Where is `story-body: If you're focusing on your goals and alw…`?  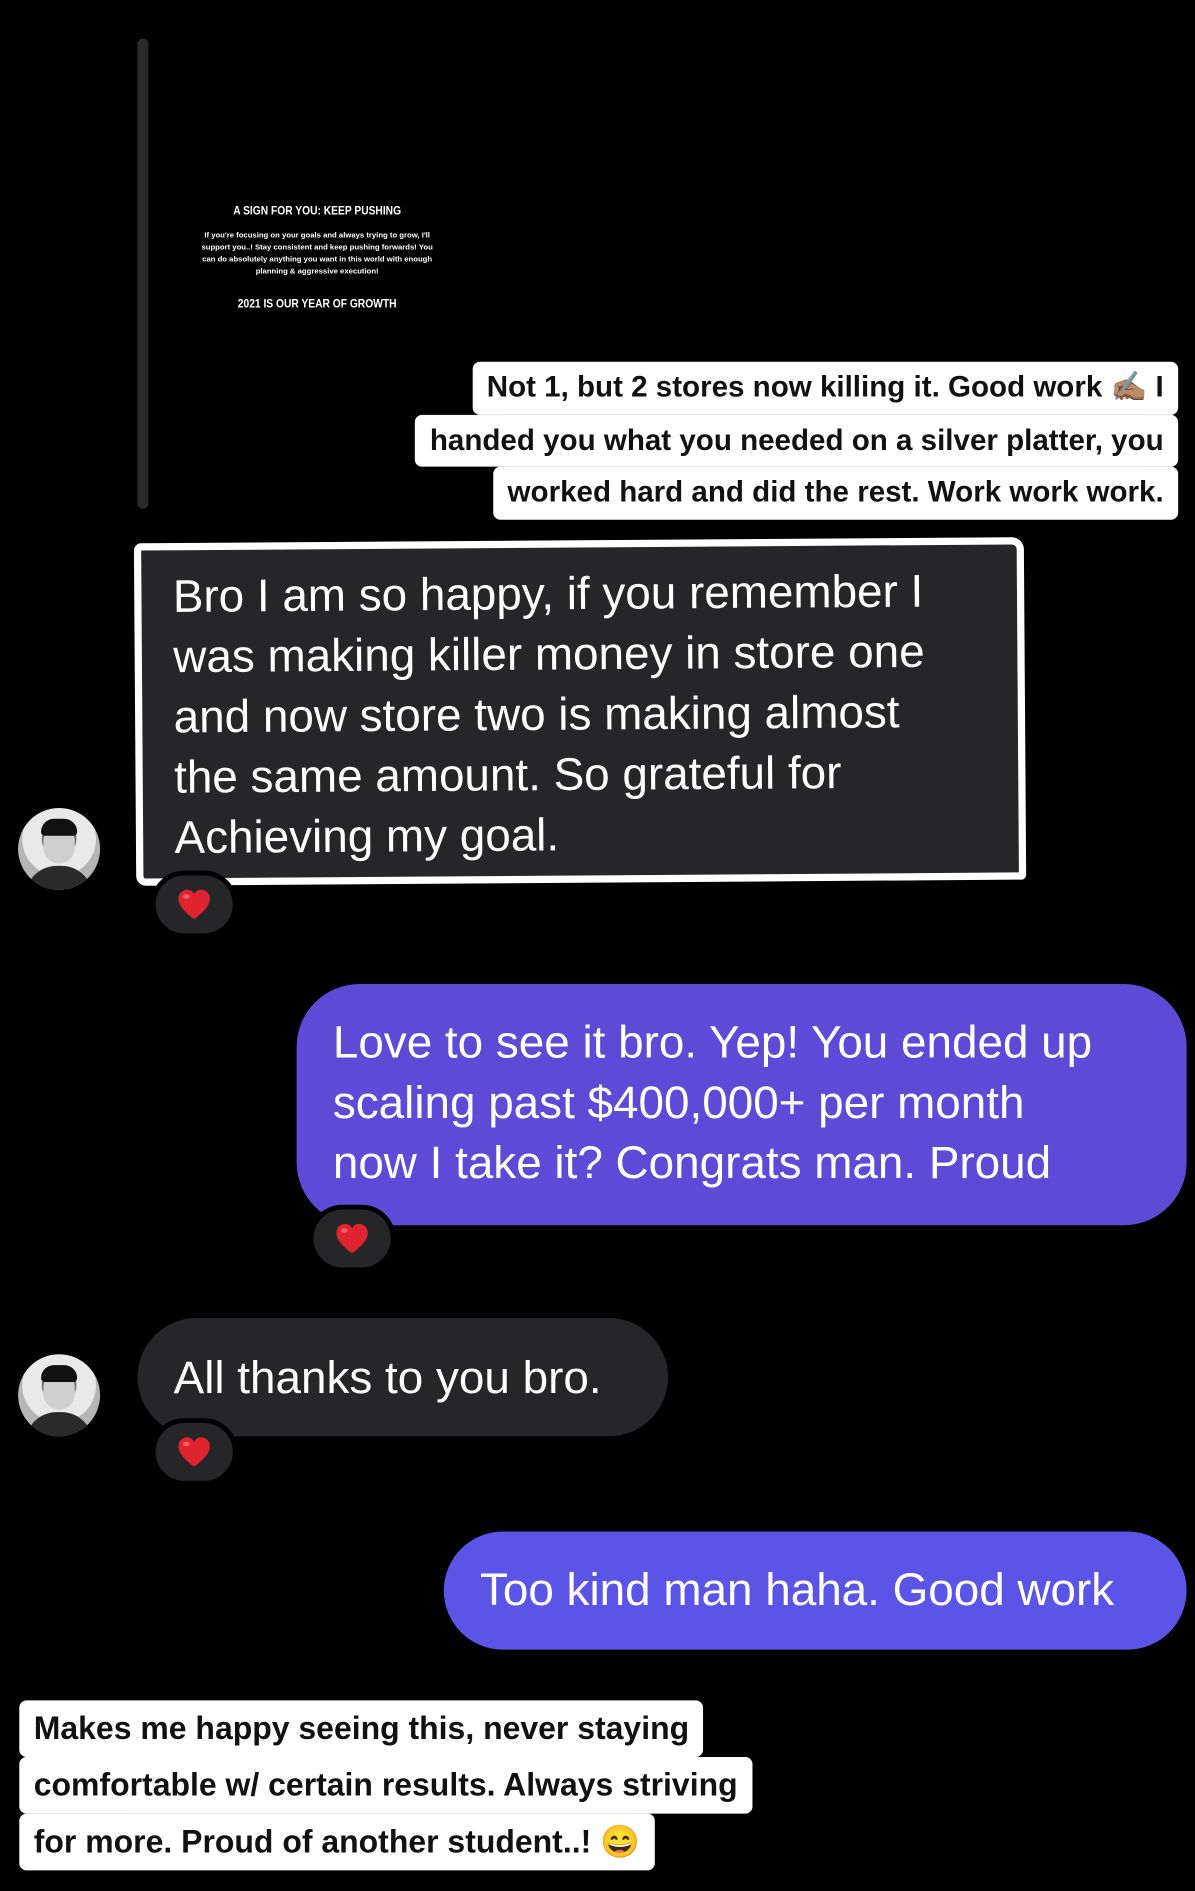 story-body: If you're focusing on your goals and alw… is located at coordinates (317, 253).